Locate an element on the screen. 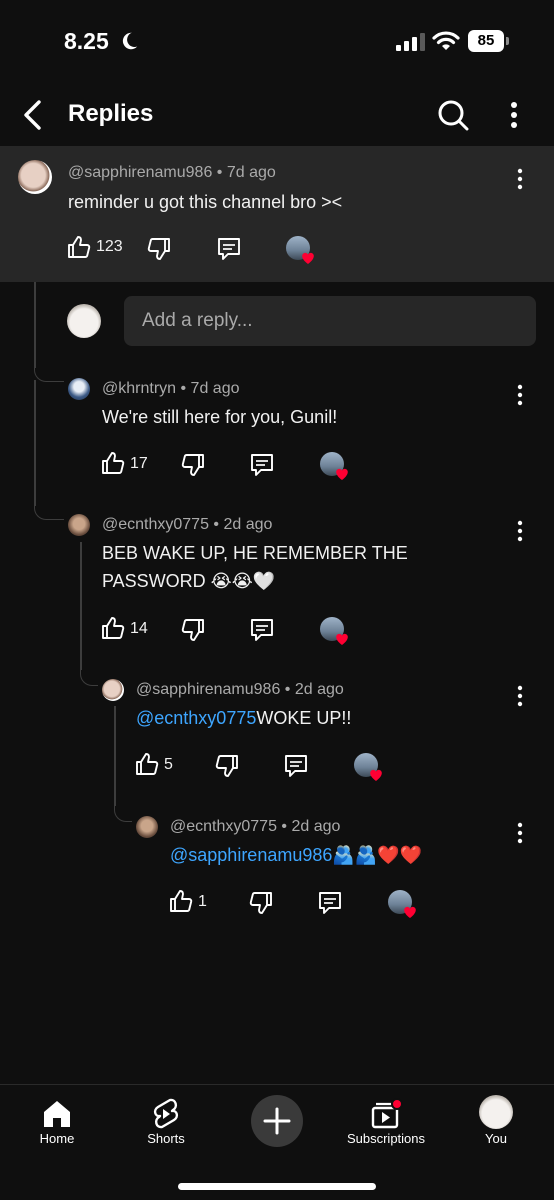 This screenshot has width=554, height=1200. nav-subscriptions: Subscriptions is located at coordinates (386, 1125).